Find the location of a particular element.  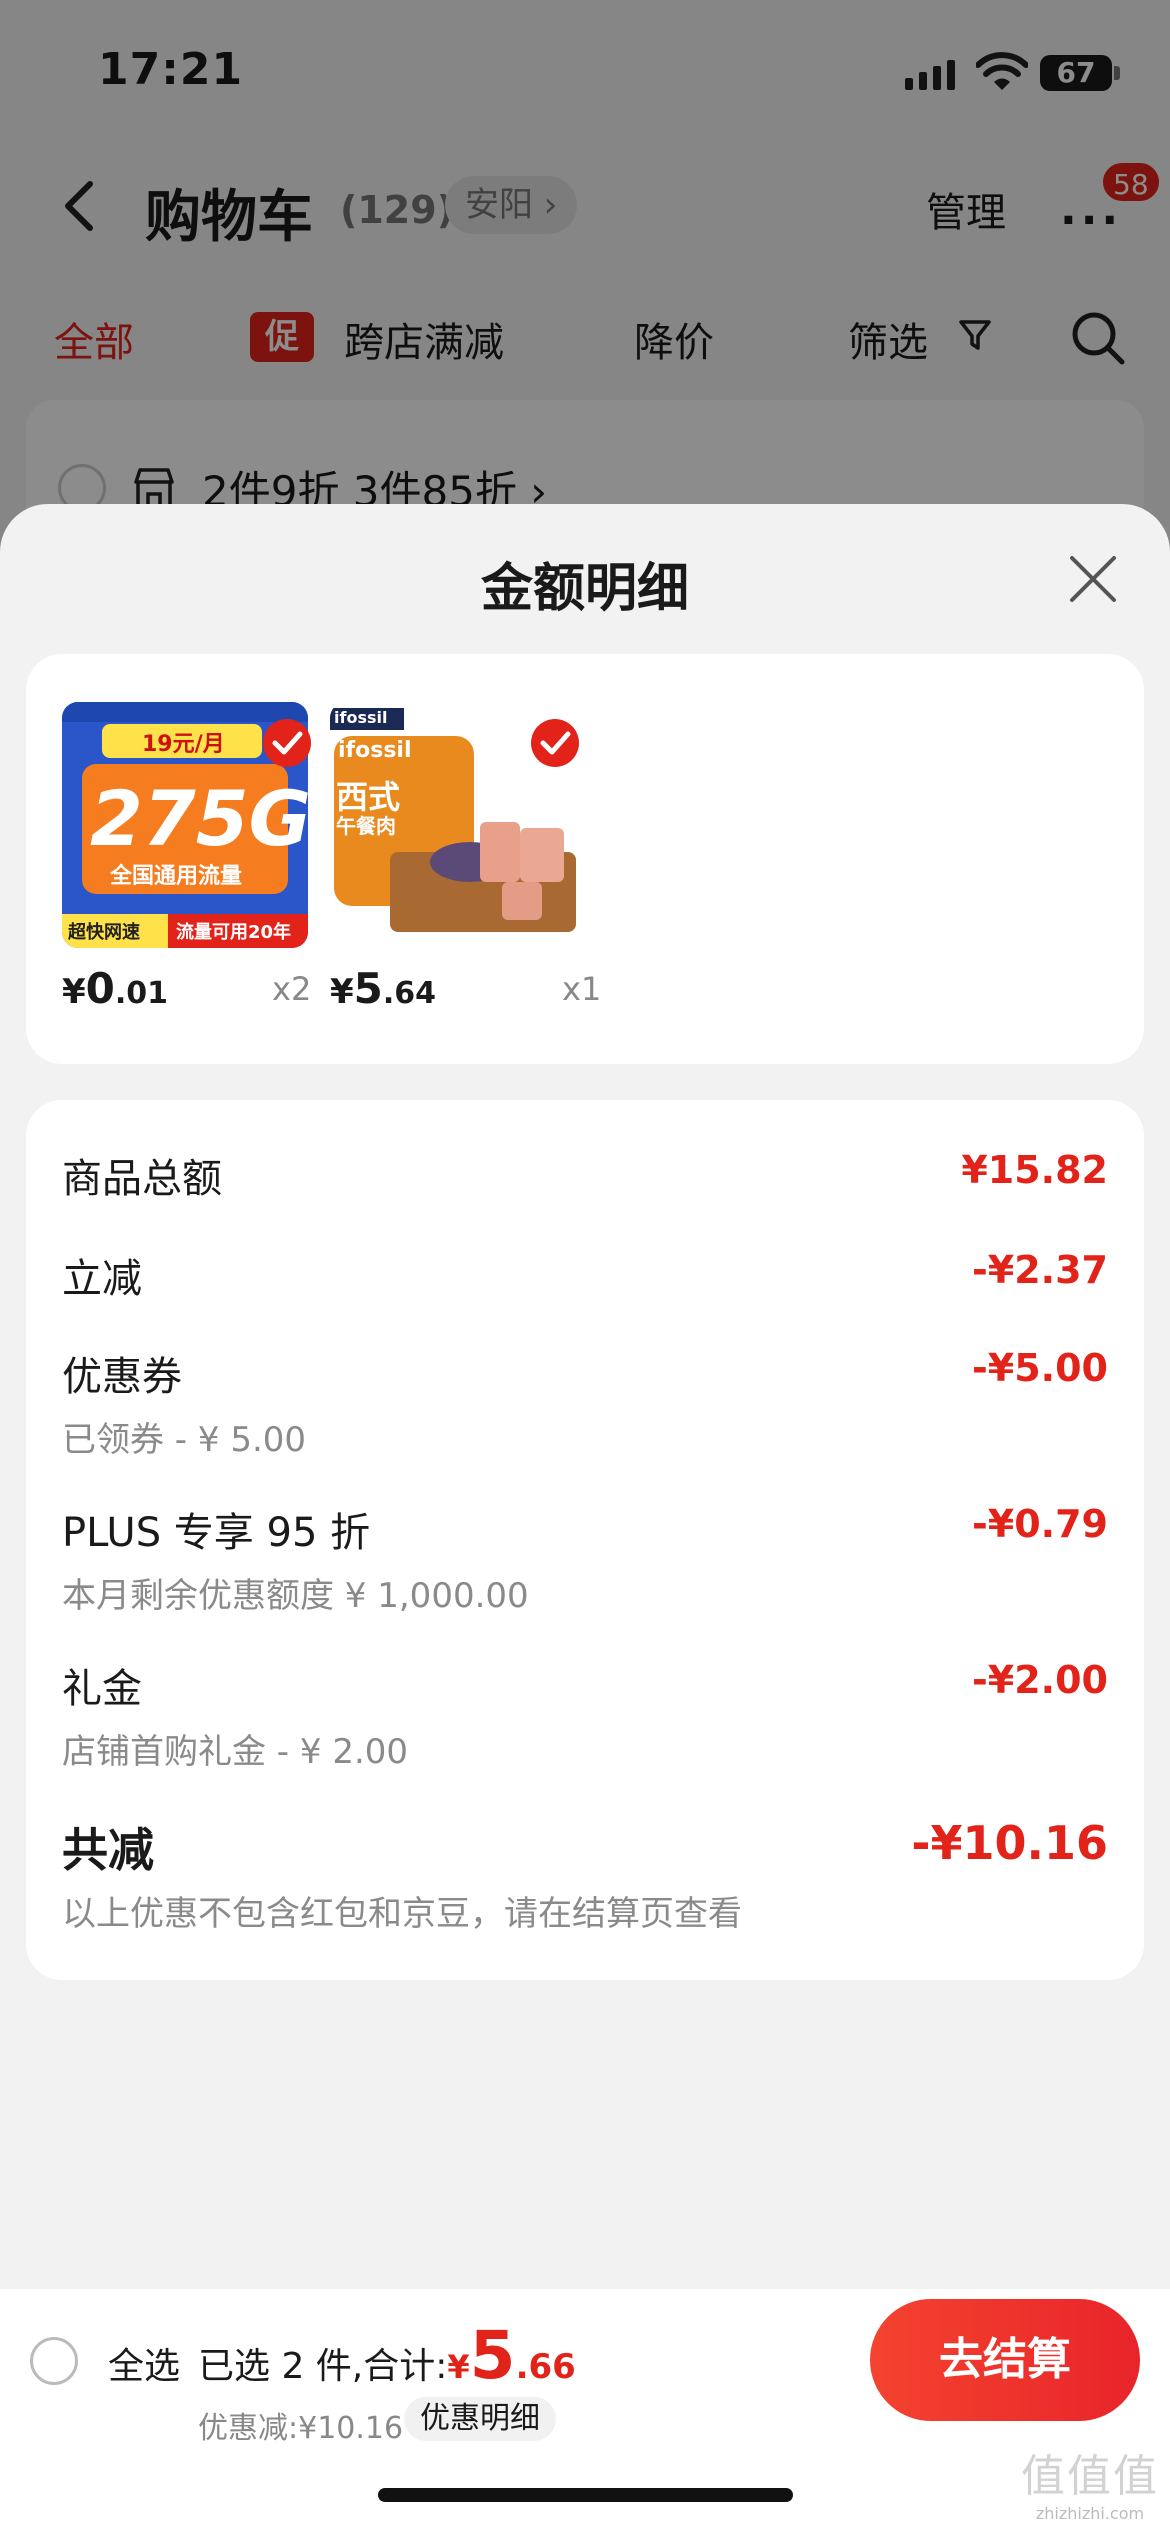

row-label-gift: 礼金 is located at coordinates (102, 1689).